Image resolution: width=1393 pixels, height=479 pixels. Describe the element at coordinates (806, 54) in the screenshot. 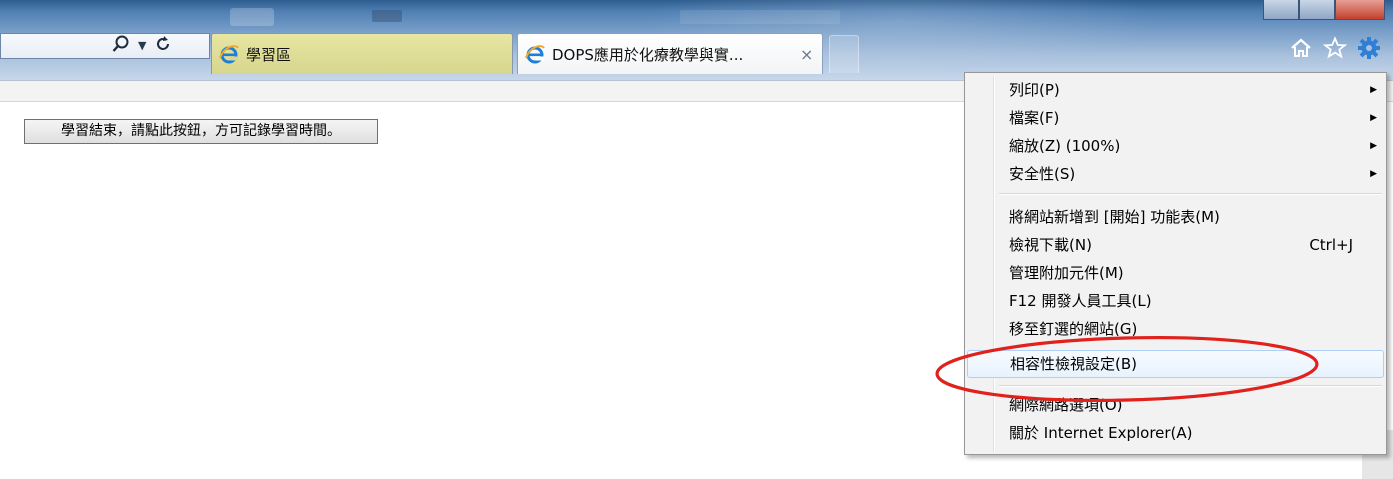

I see `close-tab-icon: ×` at that location.